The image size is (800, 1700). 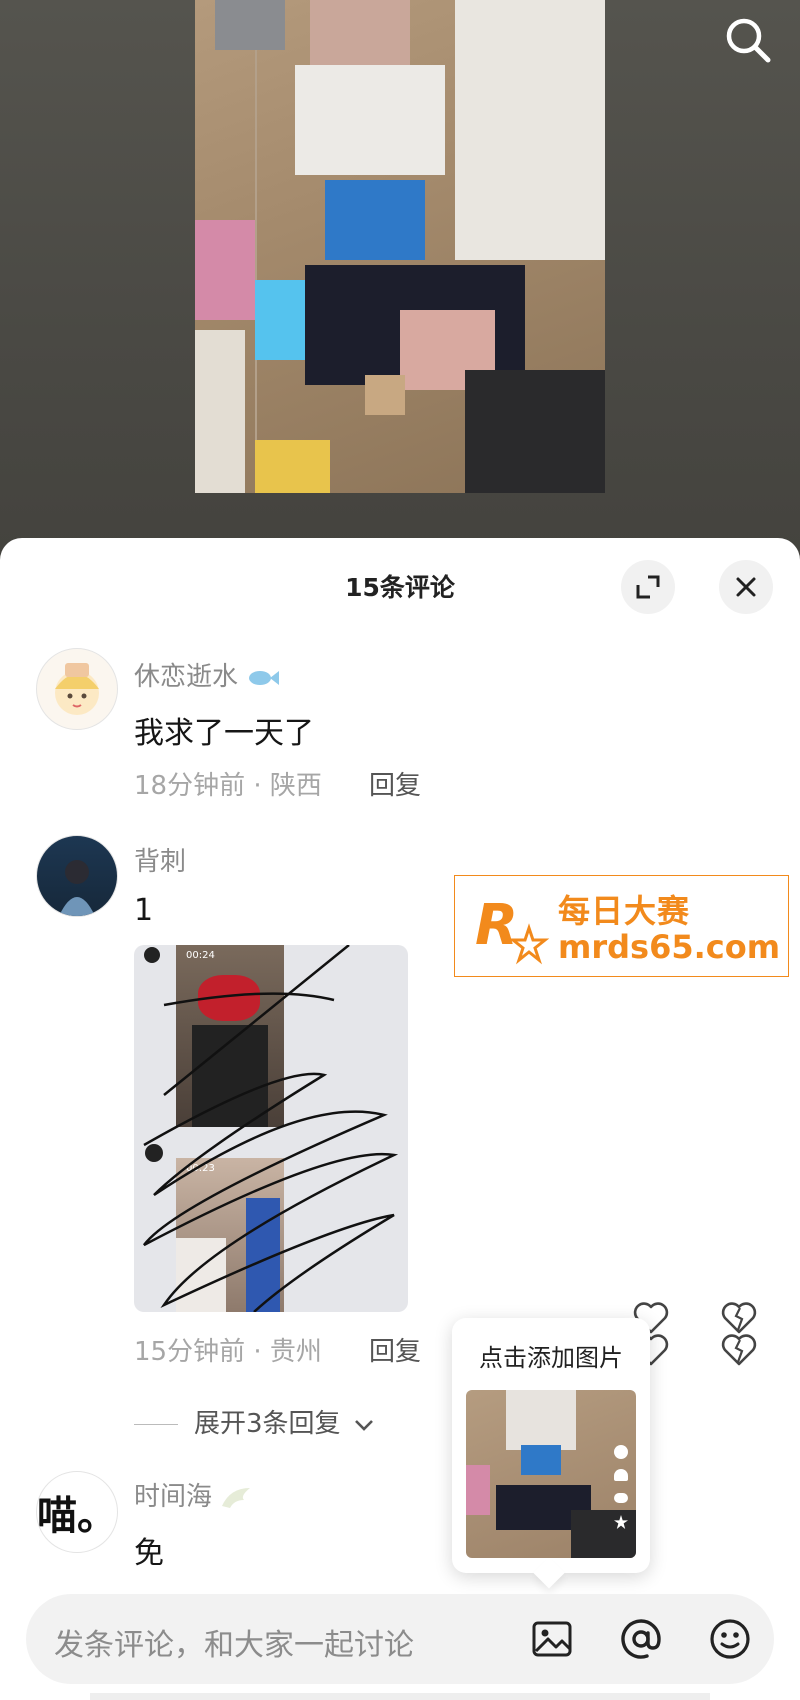 What do you see at coordinates (224, 733) in the screenshot?
I see `comment-text: 我求了一天了` at bounding box center [224, 733].